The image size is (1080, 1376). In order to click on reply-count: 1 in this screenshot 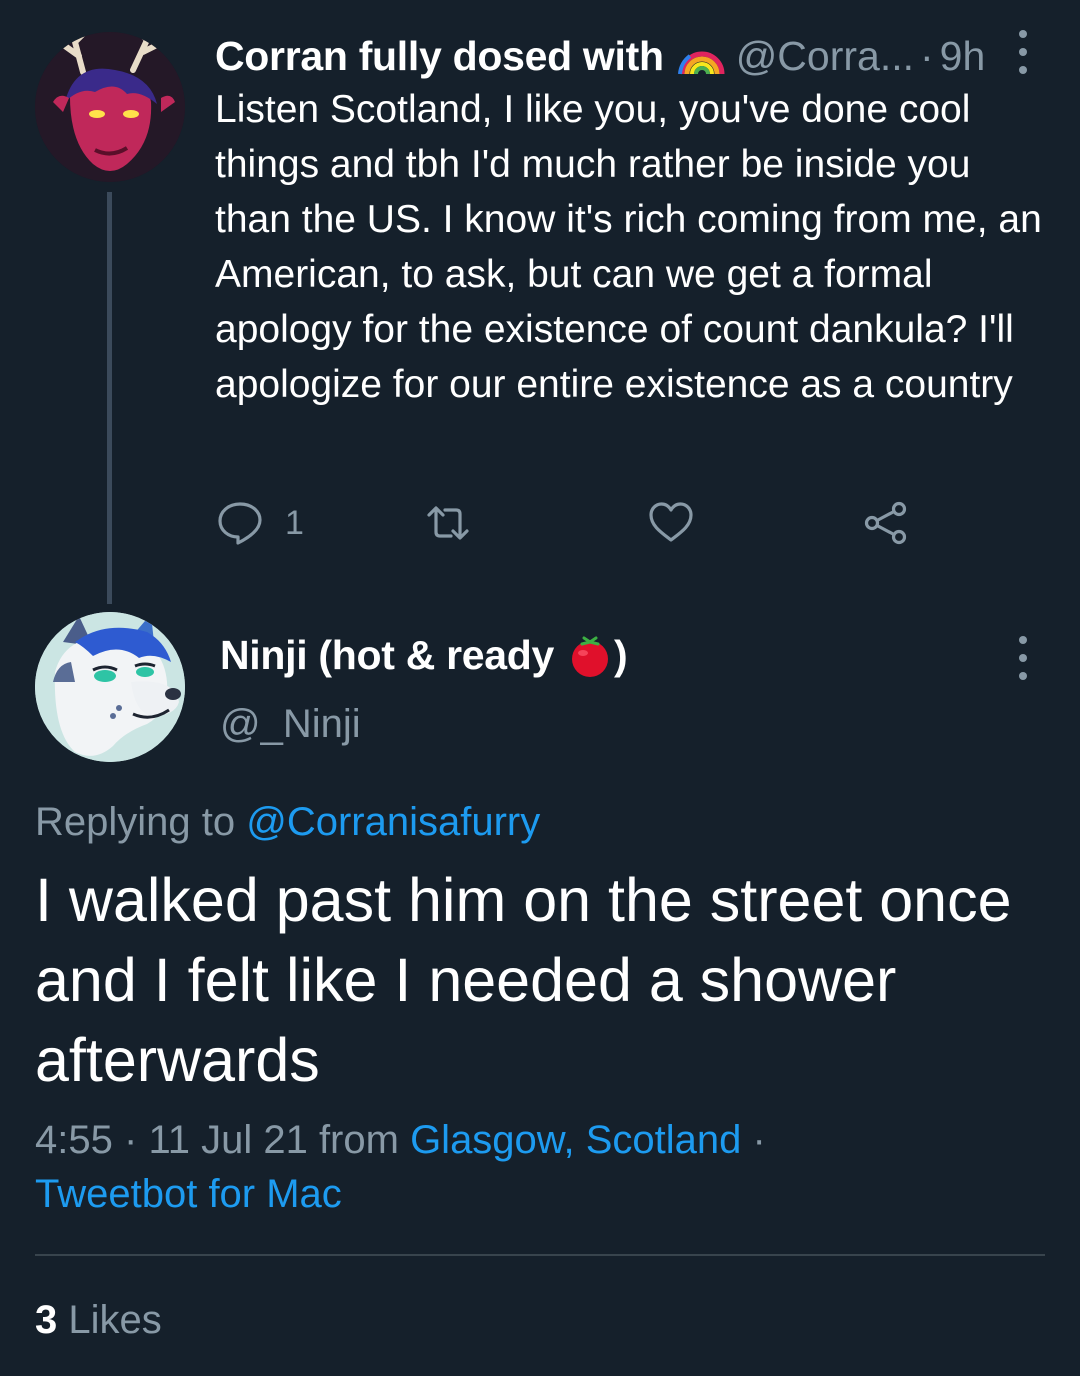, I will do `click(294, 522)`.